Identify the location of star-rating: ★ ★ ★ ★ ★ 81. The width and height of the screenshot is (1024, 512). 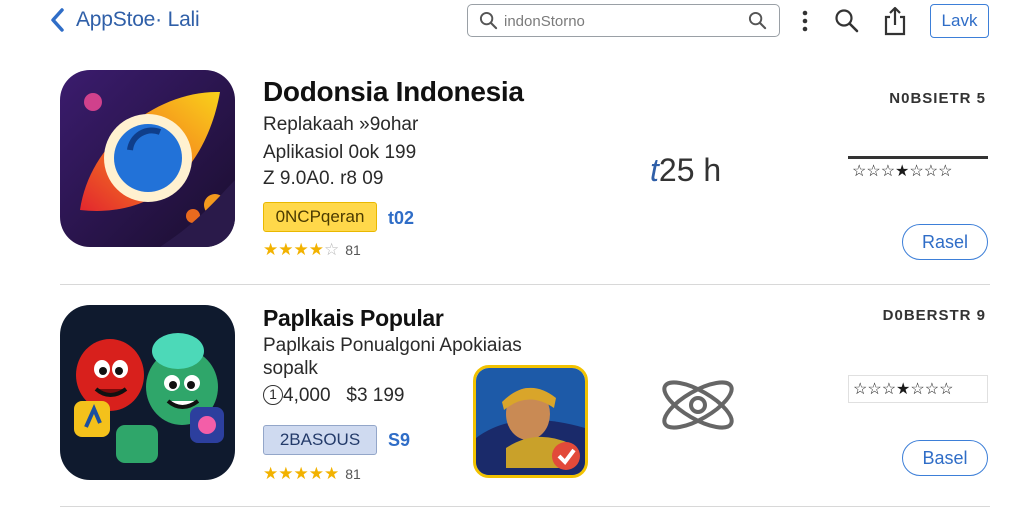
(312, 474).